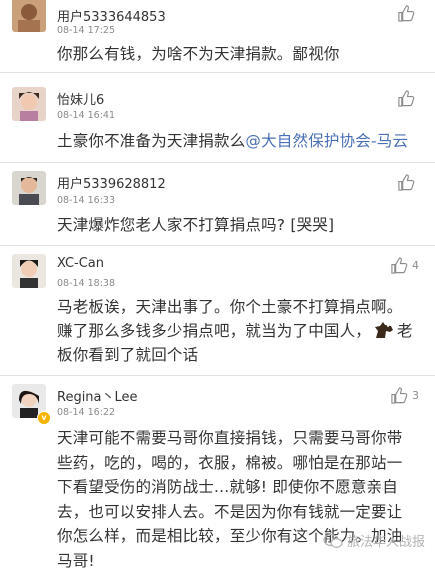  I want to click on timestamp: 08-14 16:33, so click(86, 200).